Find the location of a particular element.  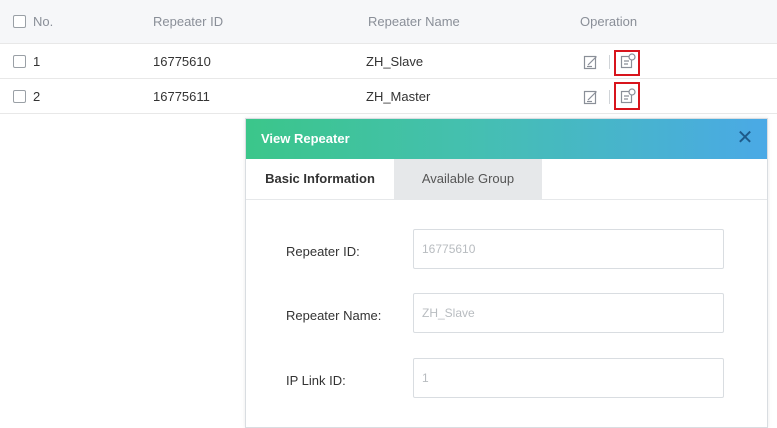

table-header: No. Repeater ID Repeater Name Operation is located at coordinates (388, 22).